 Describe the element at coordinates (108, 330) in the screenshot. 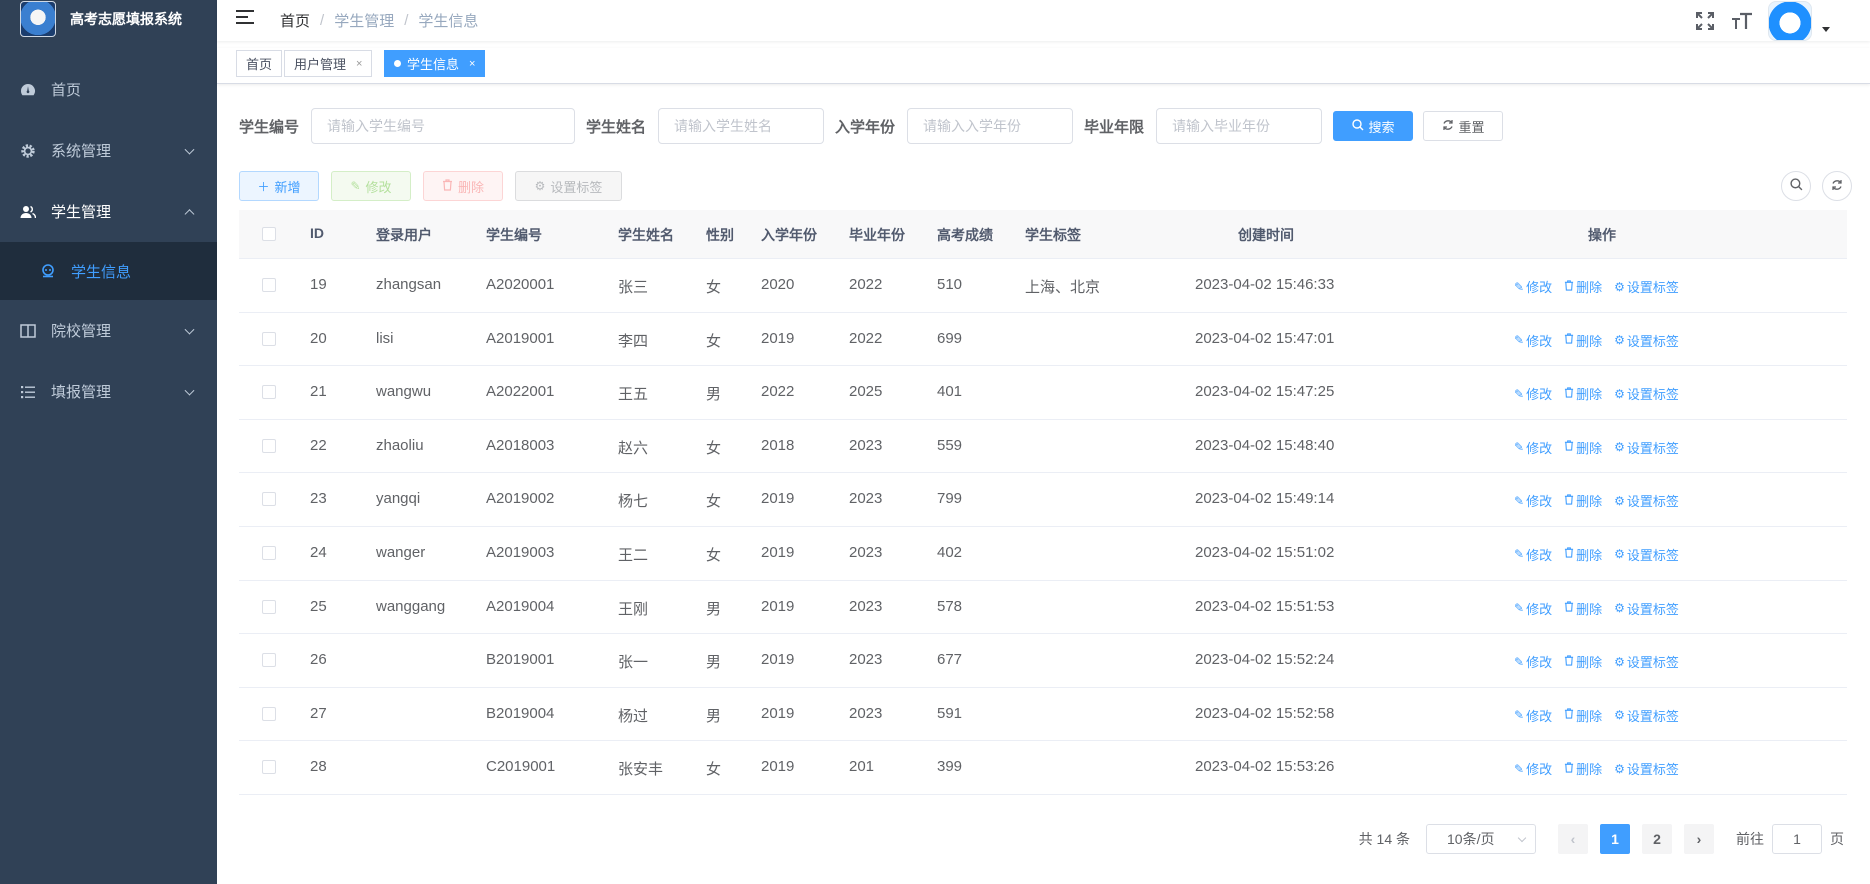

I see `sidebar-item-college: 院校管理` at that location.